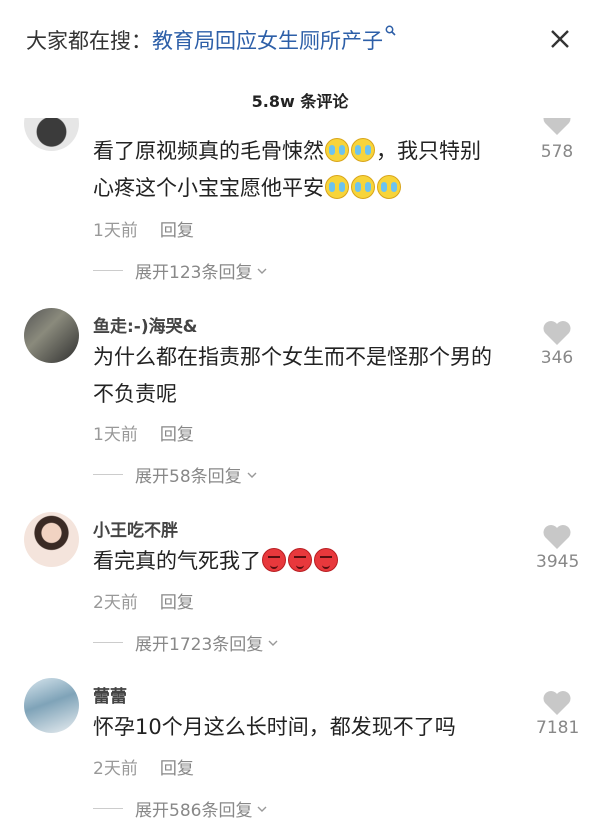 The height and width of the screenshot is (823, 600). I want to click on search-prefix-label: 大家都在搜：, so click(89, 41).